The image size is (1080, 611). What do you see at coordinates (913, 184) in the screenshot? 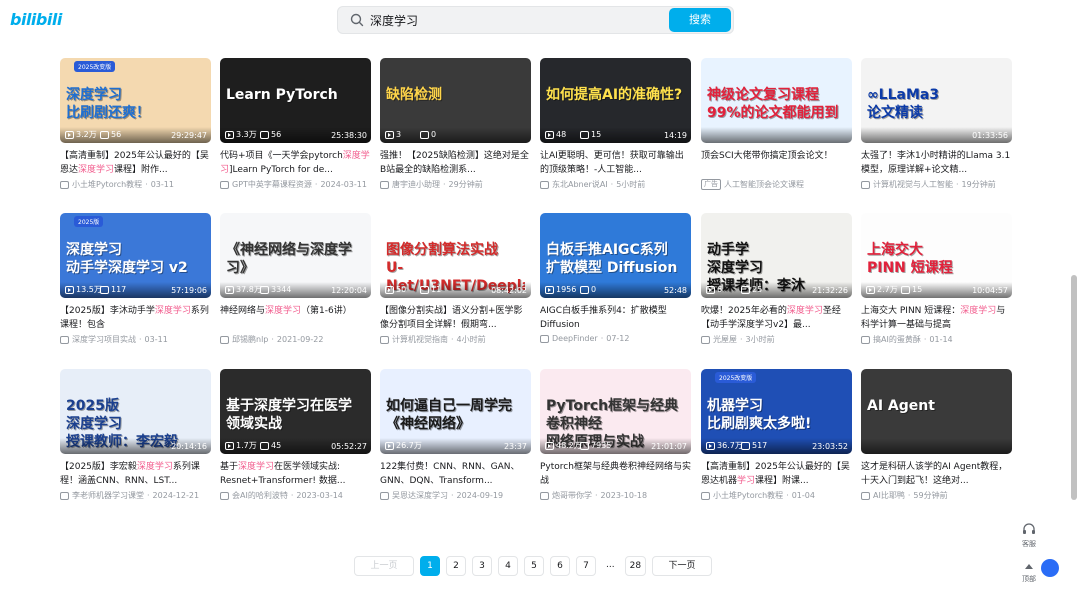
I see `uploader-name: 计算机视觉与人工智能` at bounding box center [913, 184].